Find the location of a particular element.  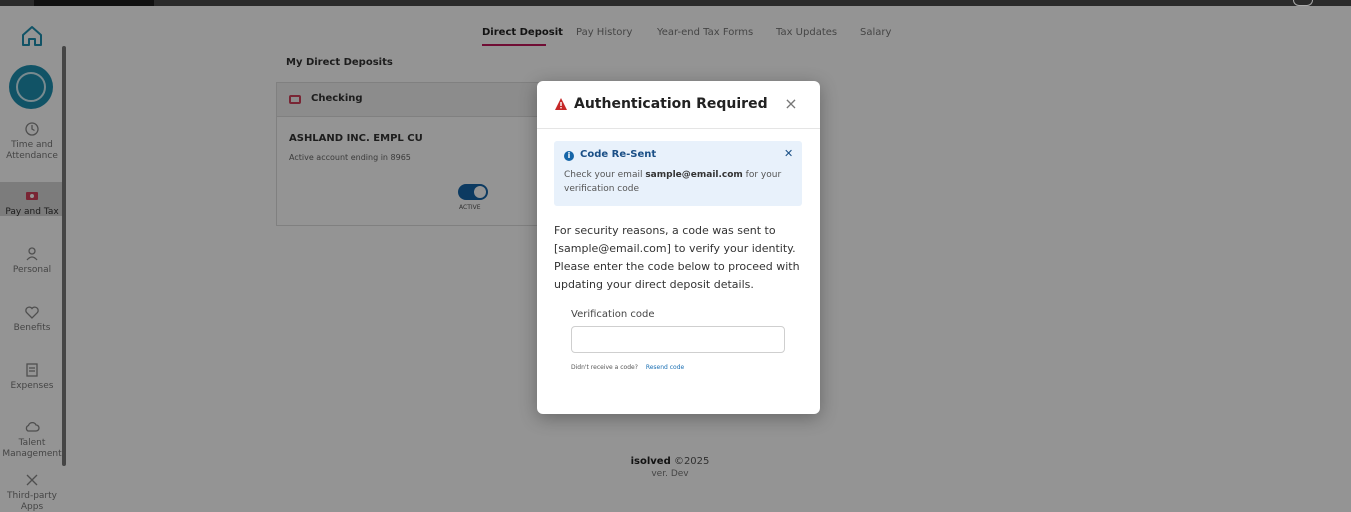

alert-title: Code Re-Sent is located at coordinates (618, 154).